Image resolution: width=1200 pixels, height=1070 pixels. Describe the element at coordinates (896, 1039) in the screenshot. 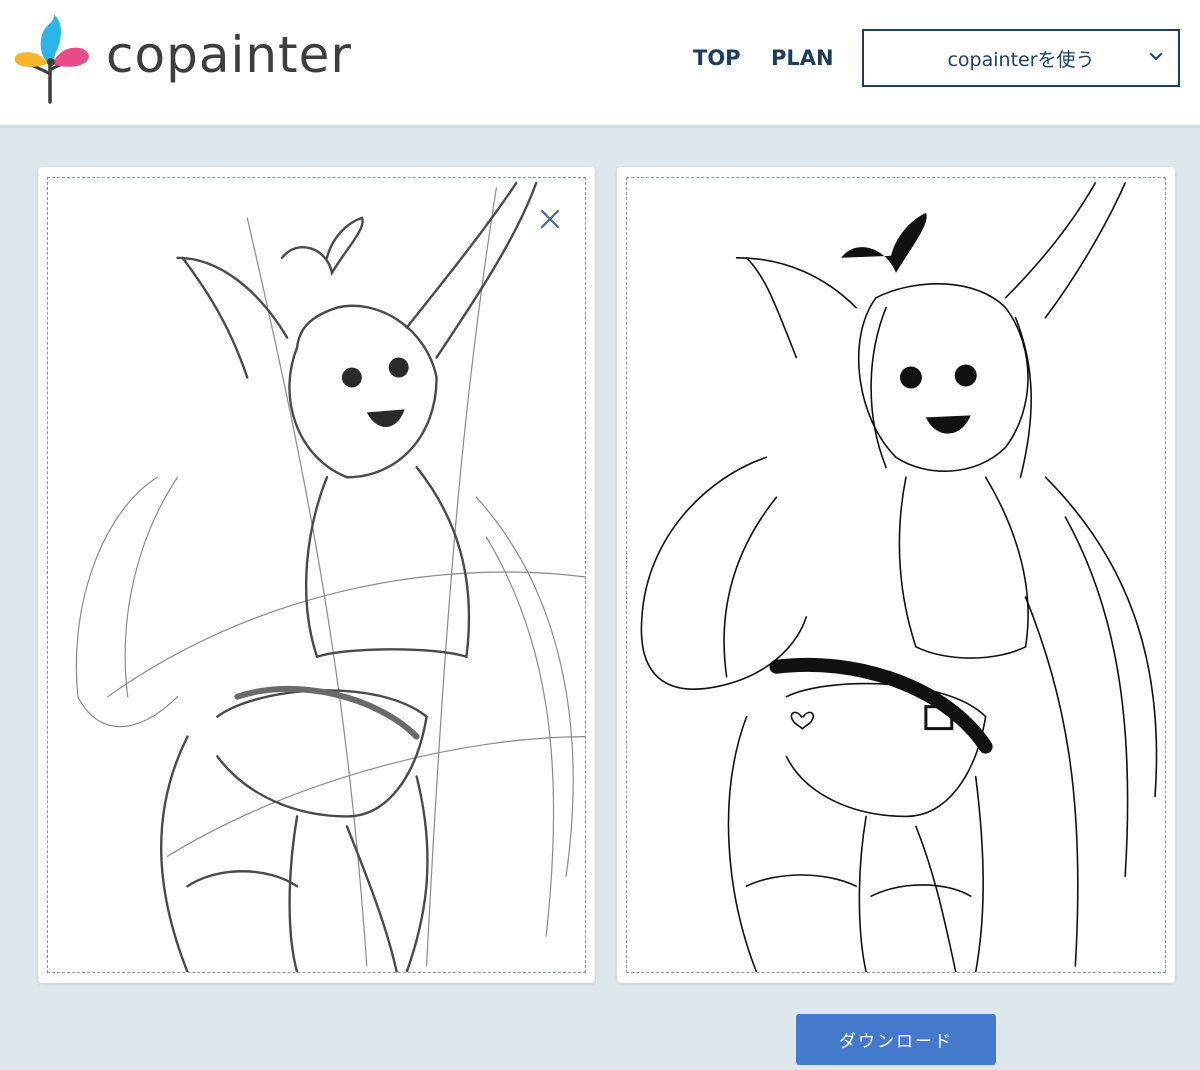

I see `download-button: ダウンロード` at that location.